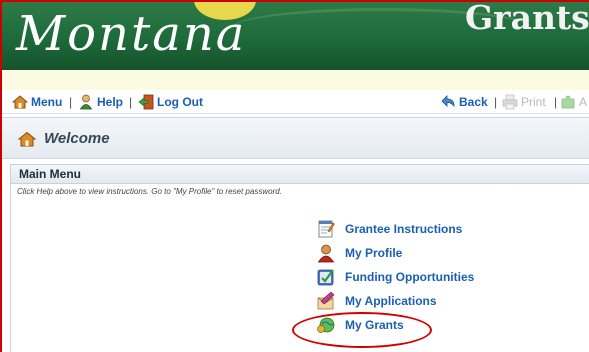 The width and height of the screenshot is (589, 352). Describe the element at coordinates (295, 138) in the screenshot. I see `welcome-bar: Welcome` at that location.